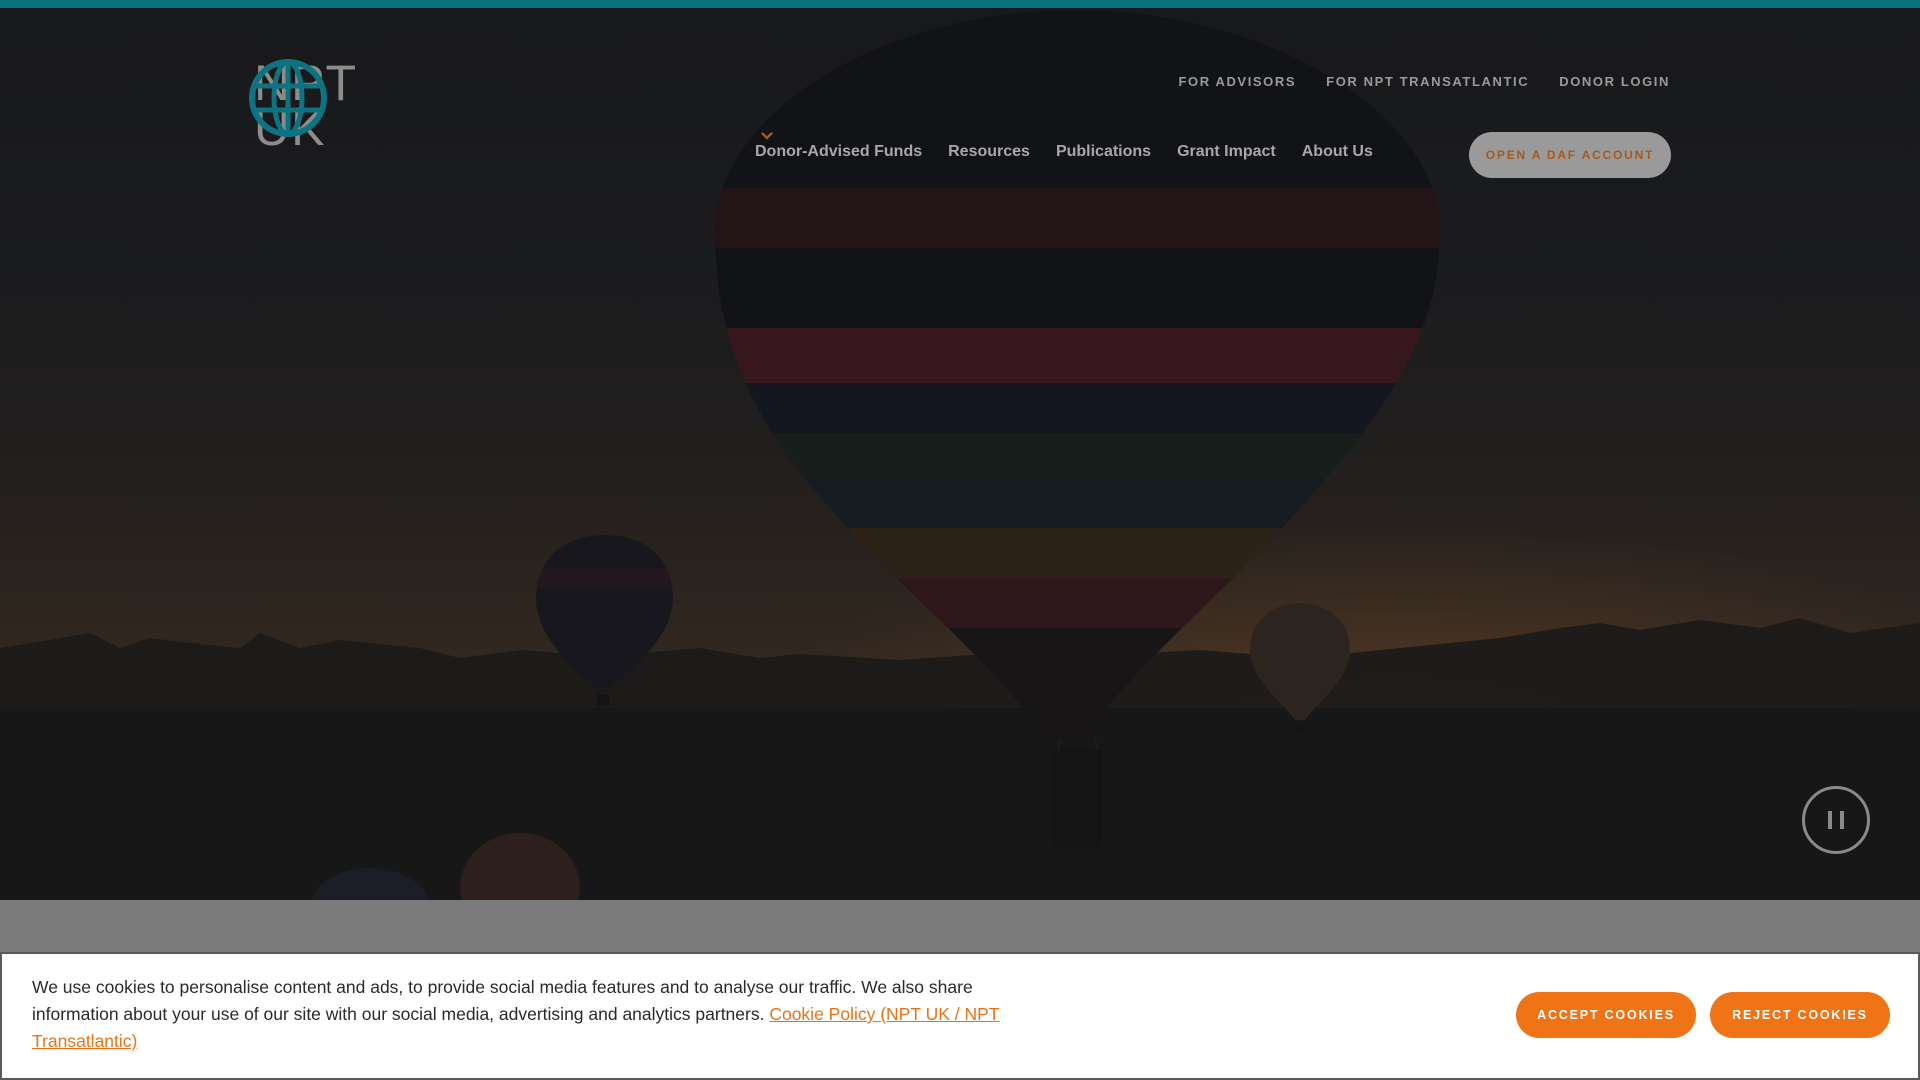 This screenshot has height=1080, width=1920. Describe the element at coordinates (1614, 81) in the screenshot. I see `donor-login-link: DONOR LOGIN` at that location.